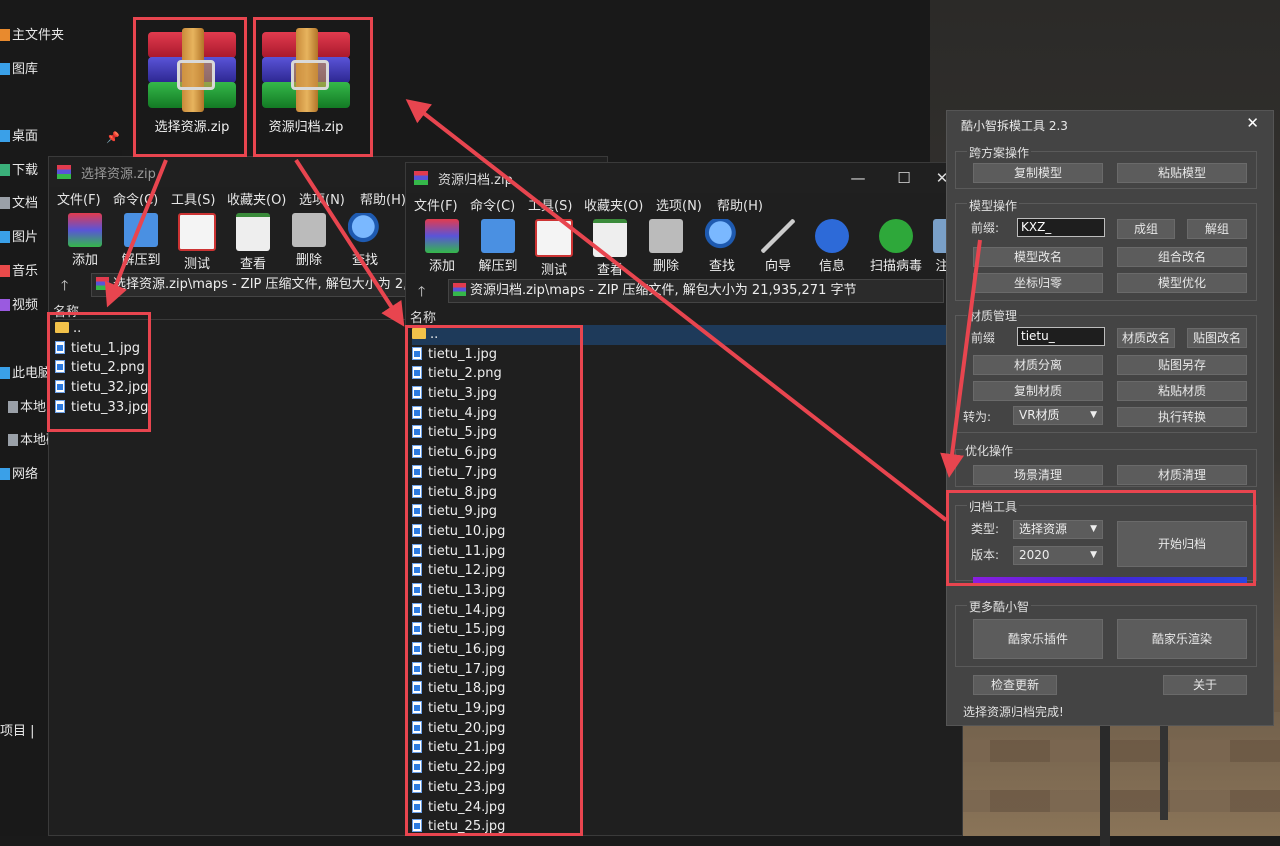 The height and width of the screenshot is (846, 1280). Describe the element at coordinates (1038, 391) in the screenshot. I see `copy-material-button: 复制材质` at that location.